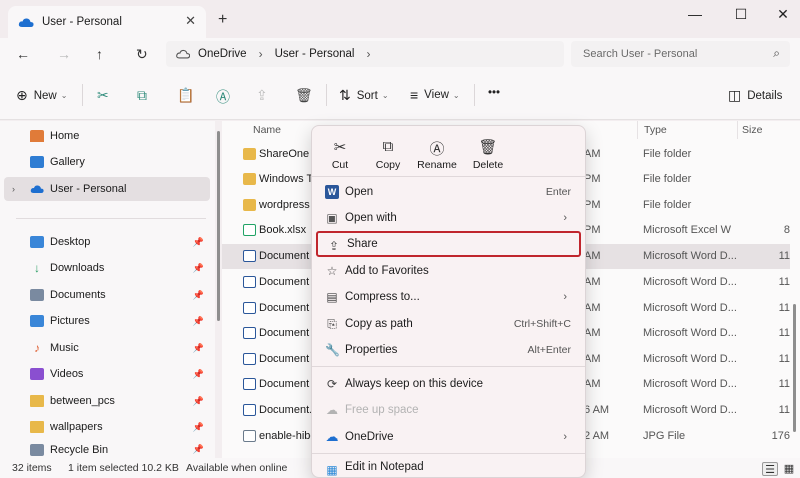 The width and height of the screenshot is (800, 478). I want to click on share-button: ⇪, so click(265, 95).